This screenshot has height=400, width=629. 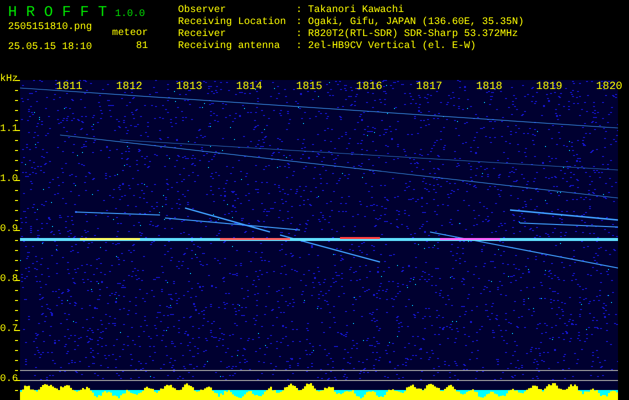 I want to click on y-tick-label: 0.7, so click(x=9, y=330).